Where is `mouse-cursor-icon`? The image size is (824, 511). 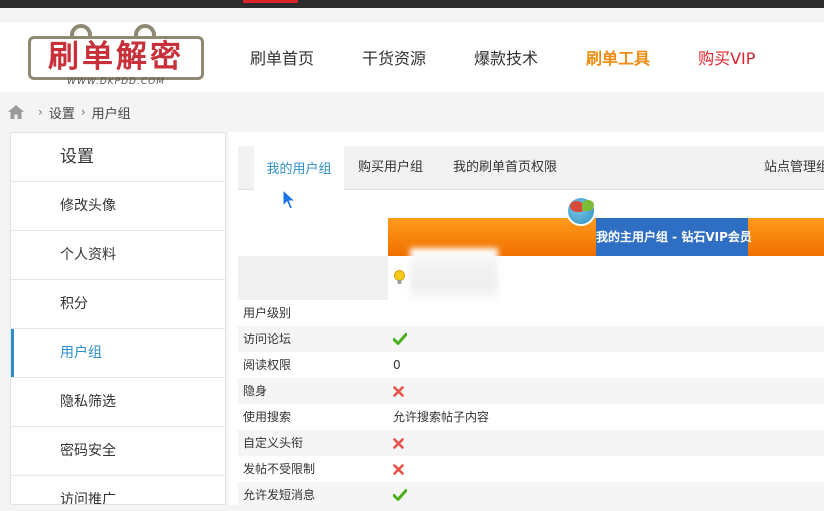
mouse-cursor-icon is located at coordinates (289, 199).